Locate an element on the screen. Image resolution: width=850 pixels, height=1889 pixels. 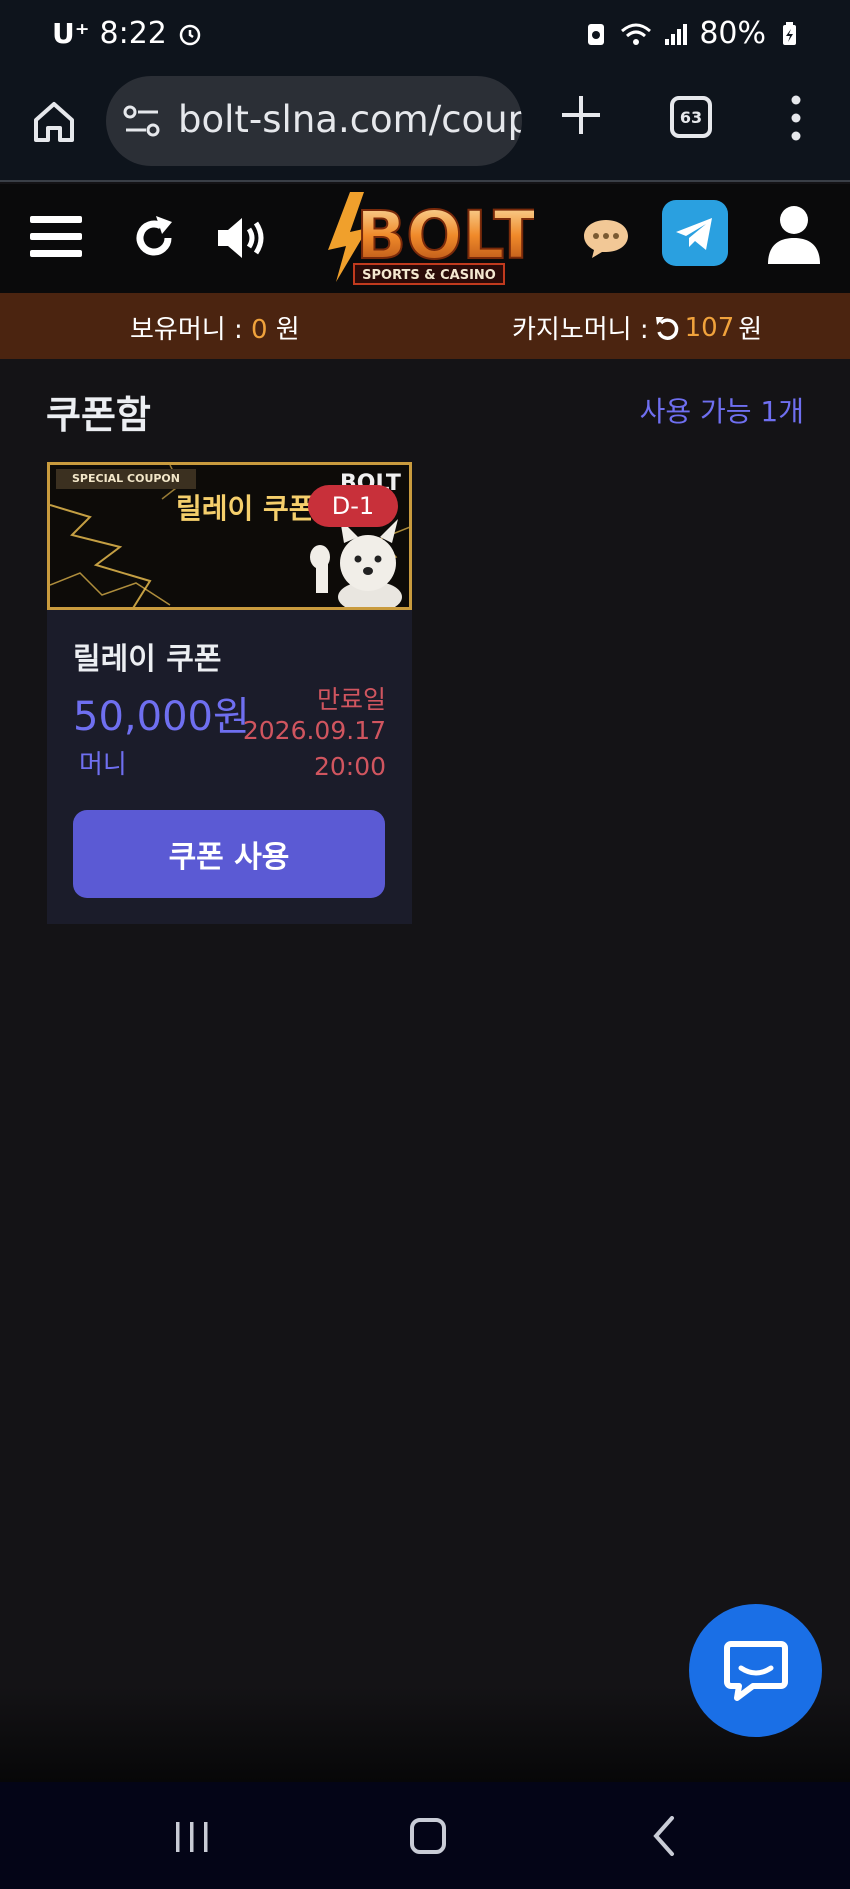
available-count: 사용 가능 1개 is located at coordinates (721, 411).